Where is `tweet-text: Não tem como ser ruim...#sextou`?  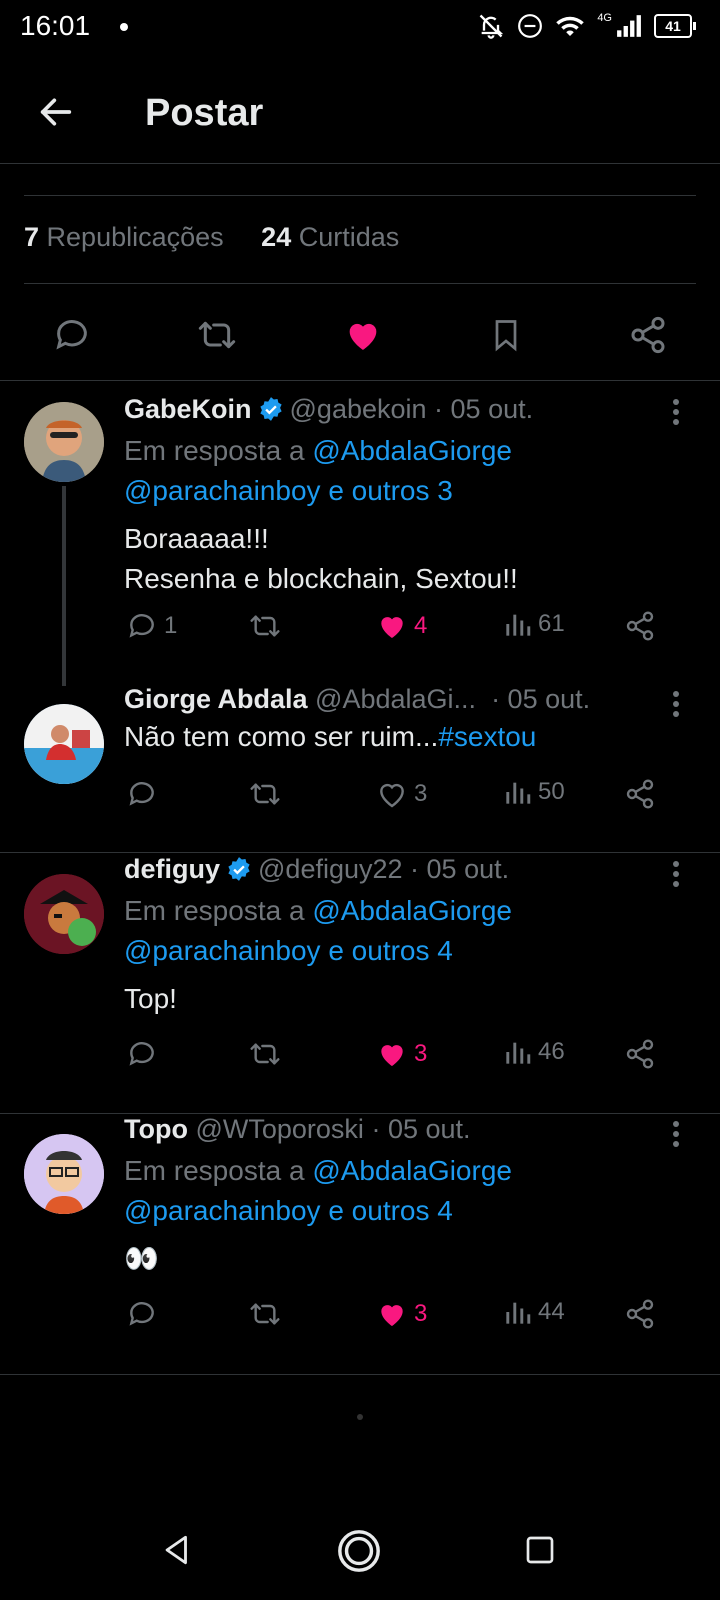
tweet-text: Não tem como ser ruim...#sextou is located at coordinates (330, 736).